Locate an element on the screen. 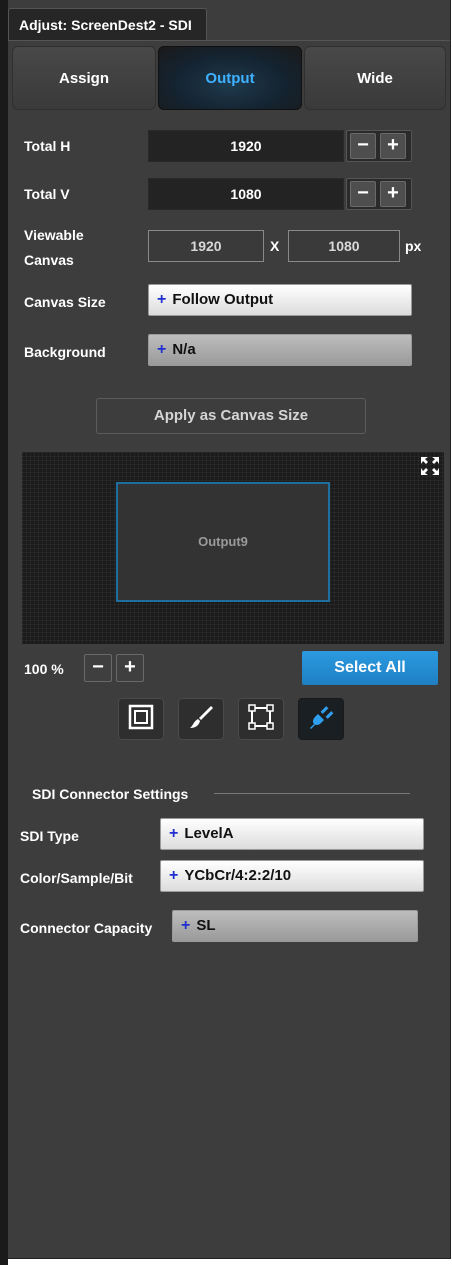  color-sample-bit-label: Color/Sample/Bit is located at coordinates (76, 878).